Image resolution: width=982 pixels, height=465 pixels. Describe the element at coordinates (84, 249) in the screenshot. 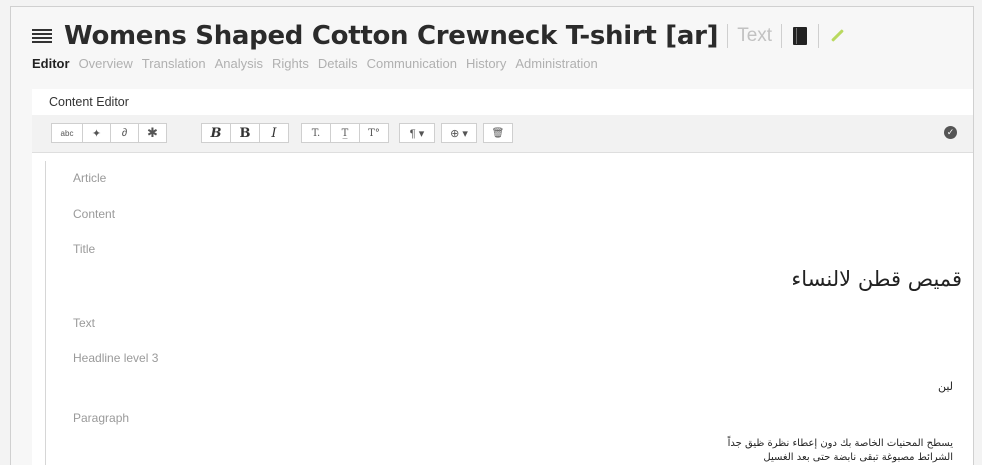

I see `title-label: Title` at that location.